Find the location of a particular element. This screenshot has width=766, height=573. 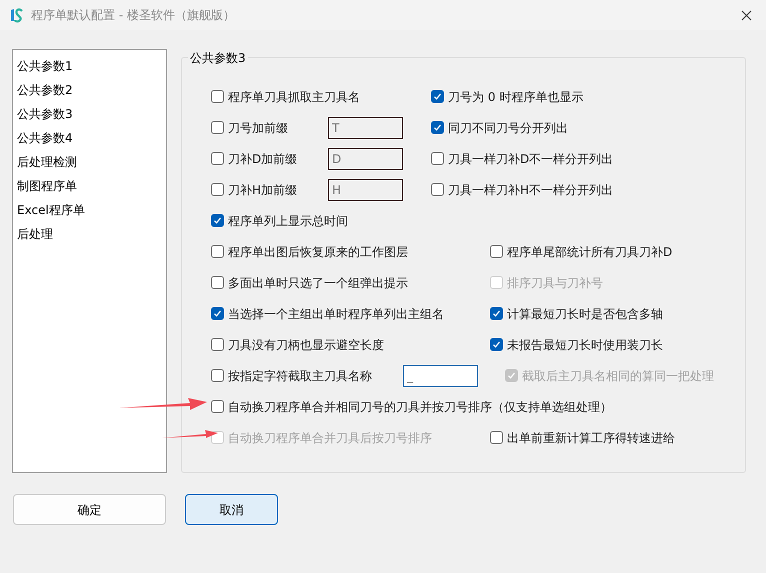

checkbox-label: 同刀不同刀号分开列出 is located at coordinates (508, 128).